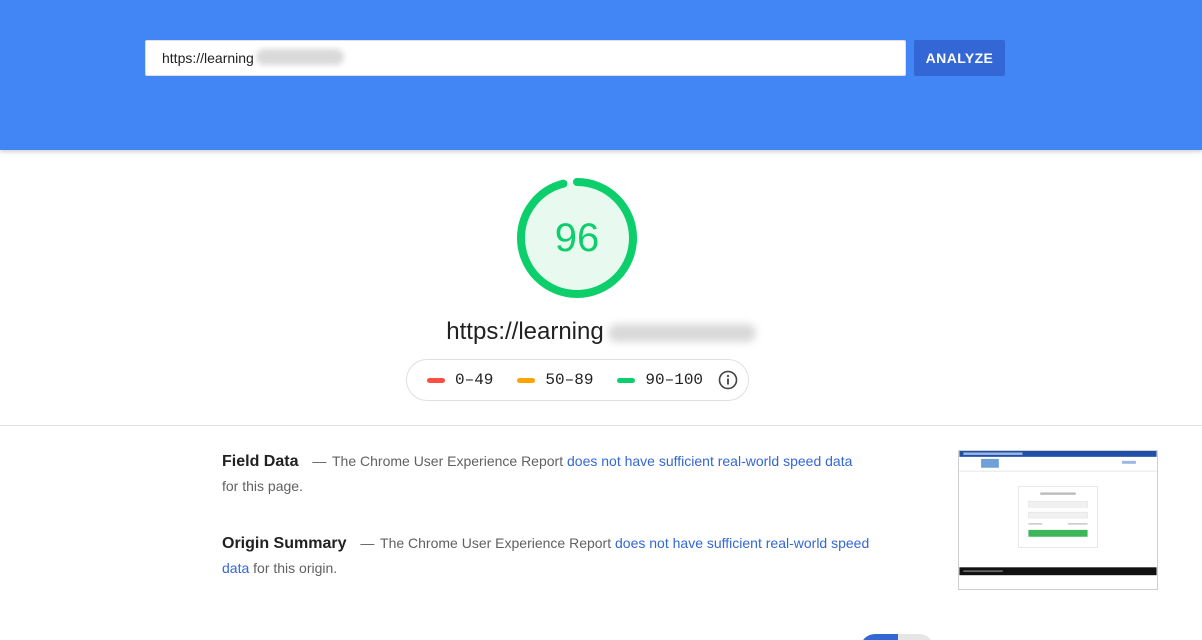 This screenshot has height=640, width=1202. What do you see at coordinates (674, 380) in the screenshot?
I see `legend-label-pass: 90–100` at bounding box center [674, 380].